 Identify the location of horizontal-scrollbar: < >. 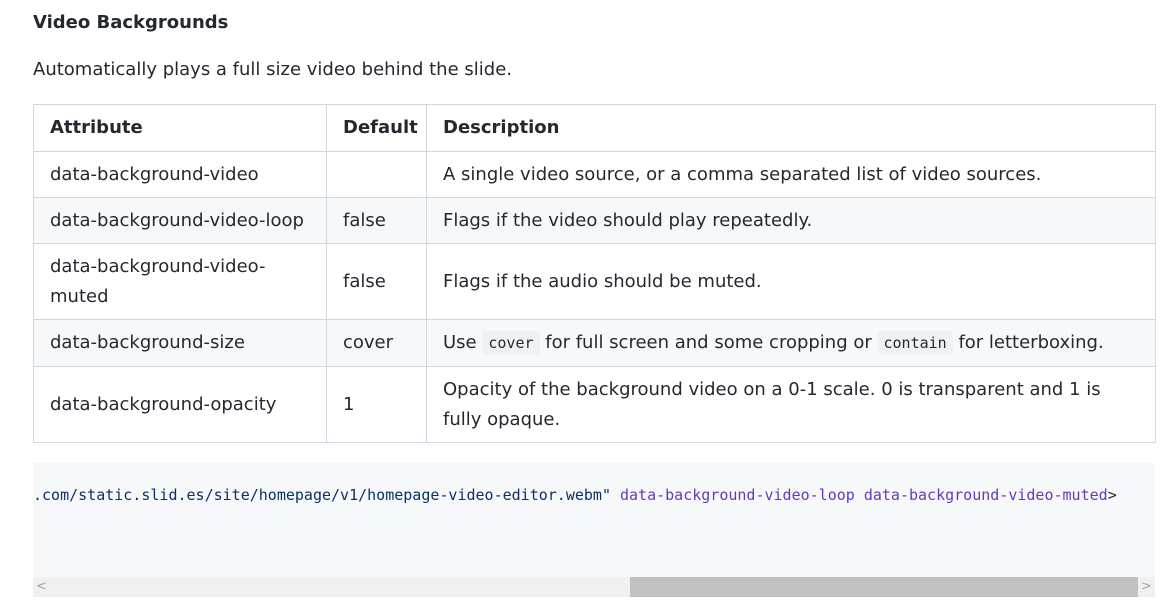
(594, 587).